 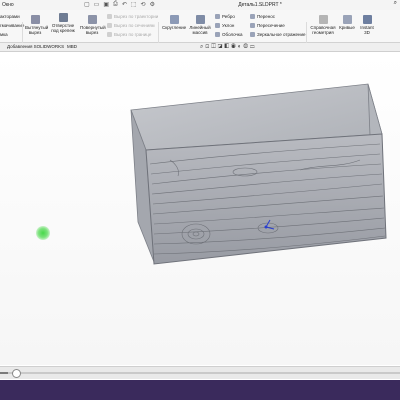 I want to click on display-style-icon: ◧, so click(x=227, y=47).